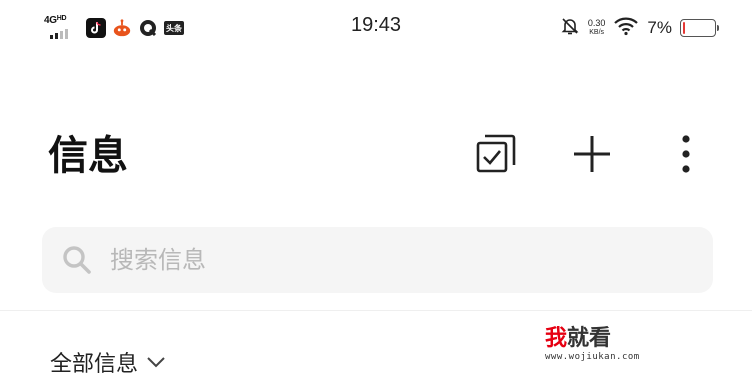 The image size is (752, 378). I want to click on message-filter-dropdown: 全部信息, so click(108, 362).